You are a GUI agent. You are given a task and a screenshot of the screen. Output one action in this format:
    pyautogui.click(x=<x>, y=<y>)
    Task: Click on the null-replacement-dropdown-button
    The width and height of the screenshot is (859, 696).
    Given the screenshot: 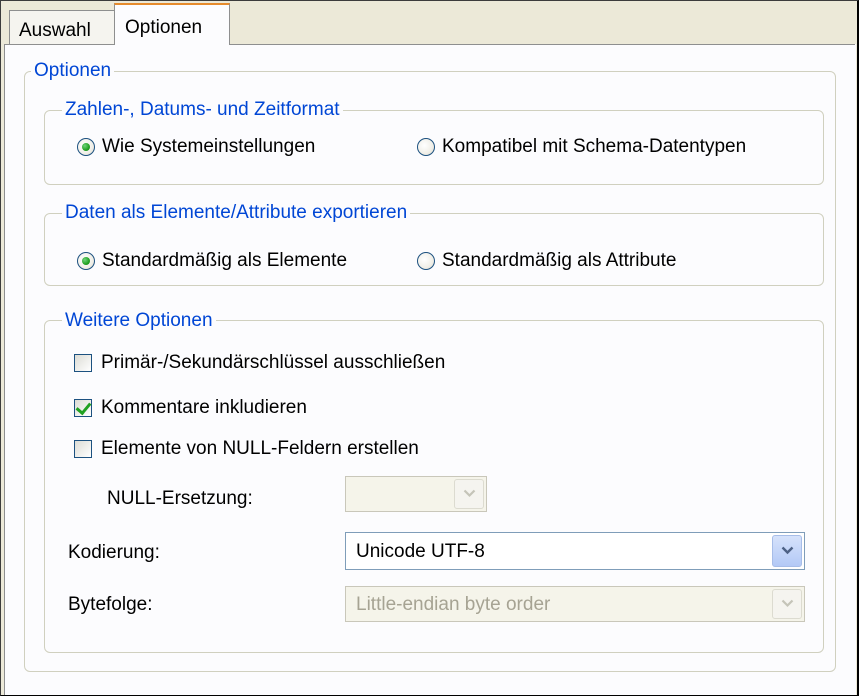 What is the action you would take?
    pyautogui.click(x=469, y=494)
    